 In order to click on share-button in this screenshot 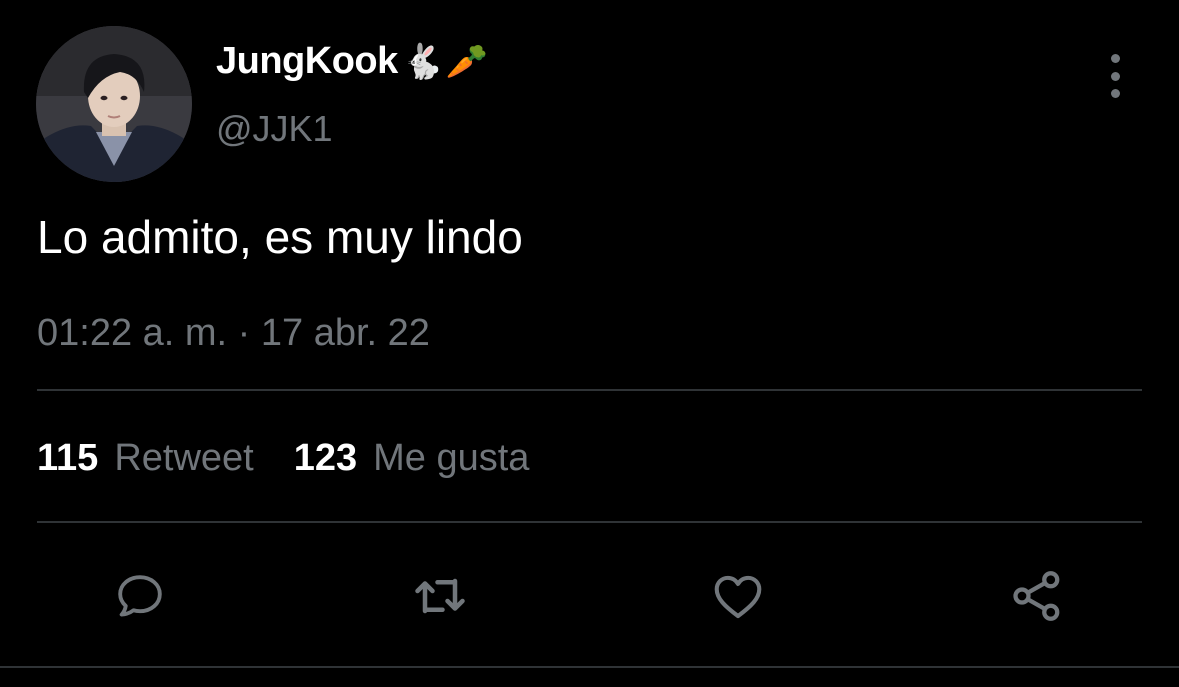, I will do `click(1037, 596)`.